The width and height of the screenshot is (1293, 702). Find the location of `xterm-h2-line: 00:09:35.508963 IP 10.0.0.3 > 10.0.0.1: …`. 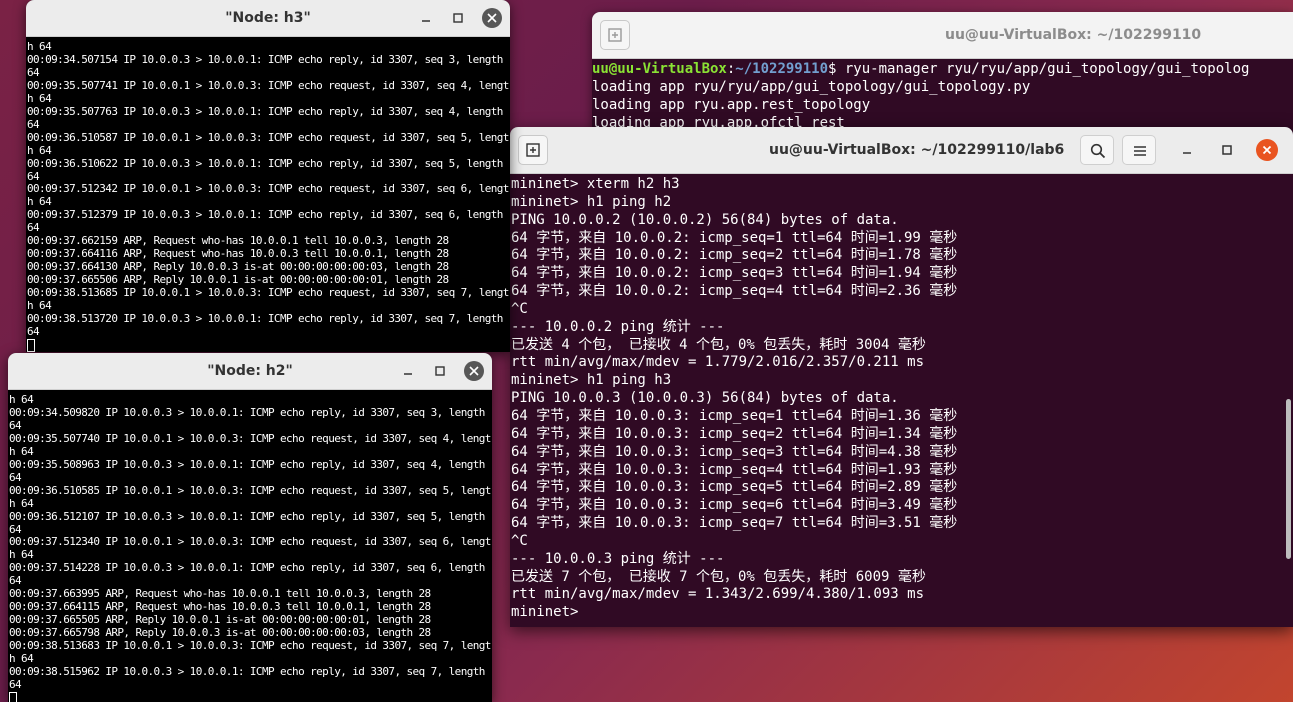

xterm-h2-line: 00:09:35.508963 IP 10.0.0.3 > 10.0.0.1: … is located at coordinates (247, 464).